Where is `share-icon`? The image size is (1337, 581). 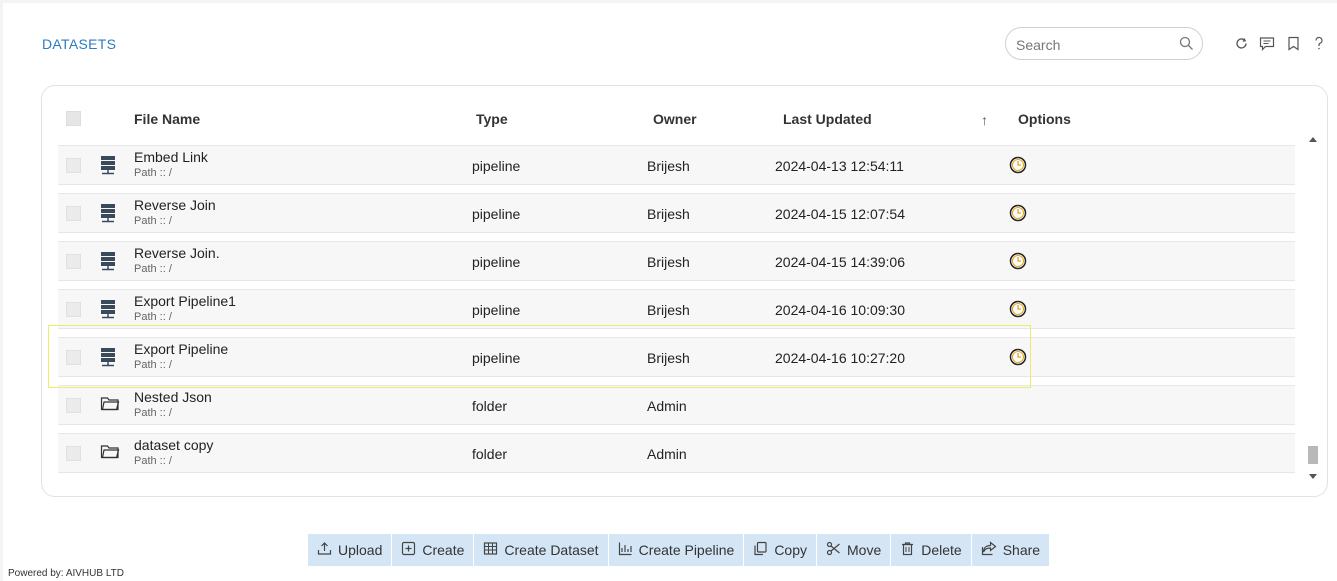
share-icon is located at coordinates (989, 550).